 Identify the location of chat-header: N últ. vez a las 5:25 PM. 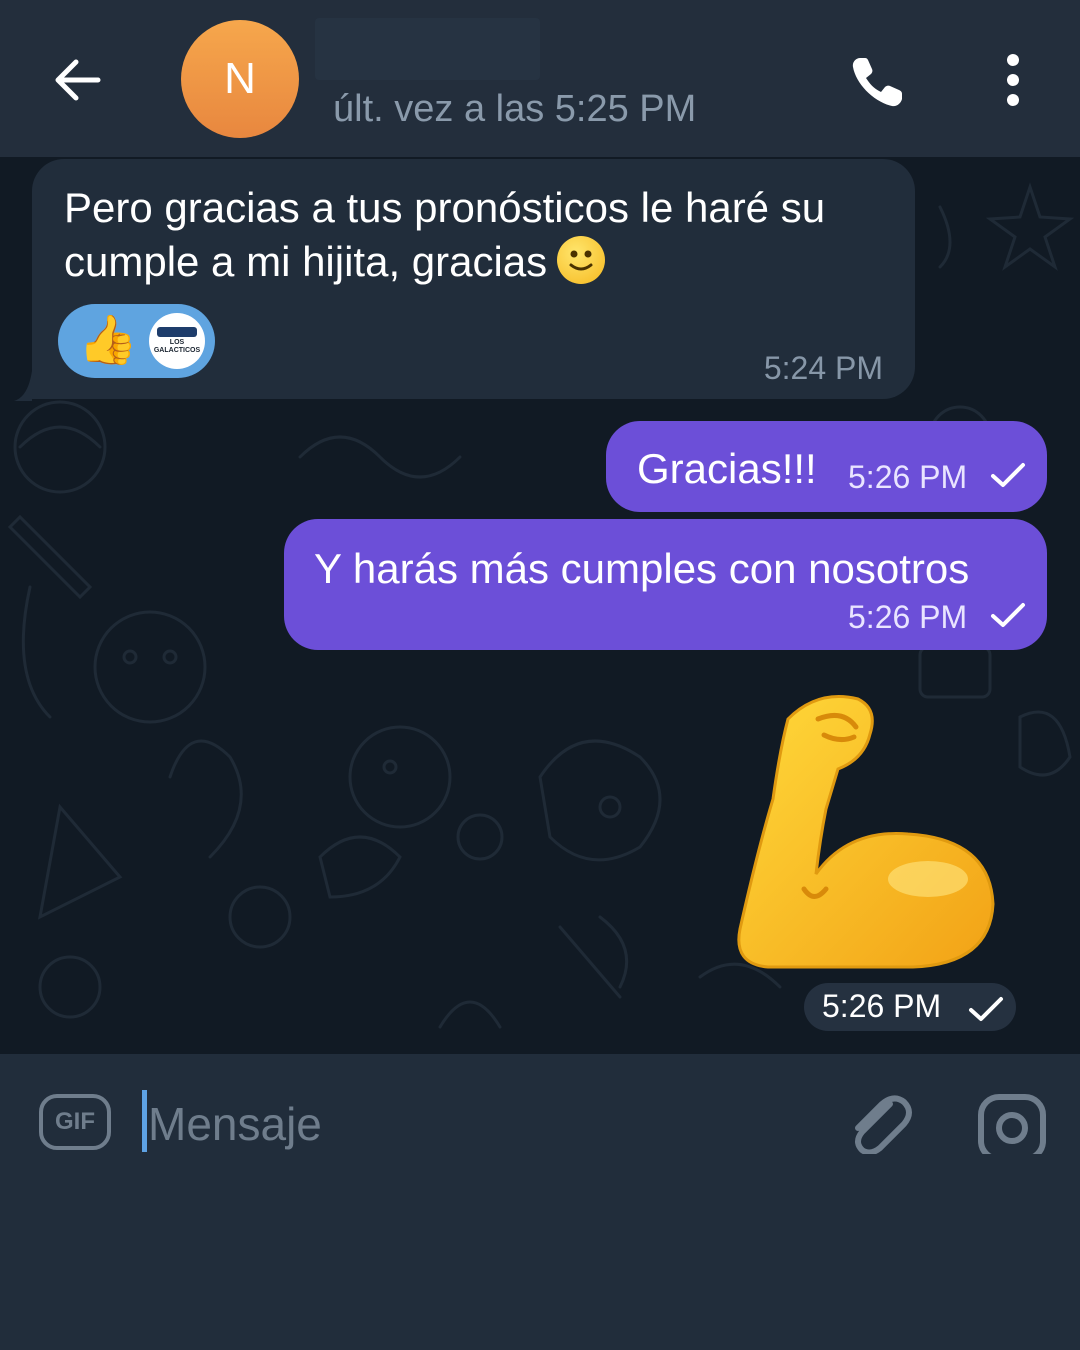
(540, 78).